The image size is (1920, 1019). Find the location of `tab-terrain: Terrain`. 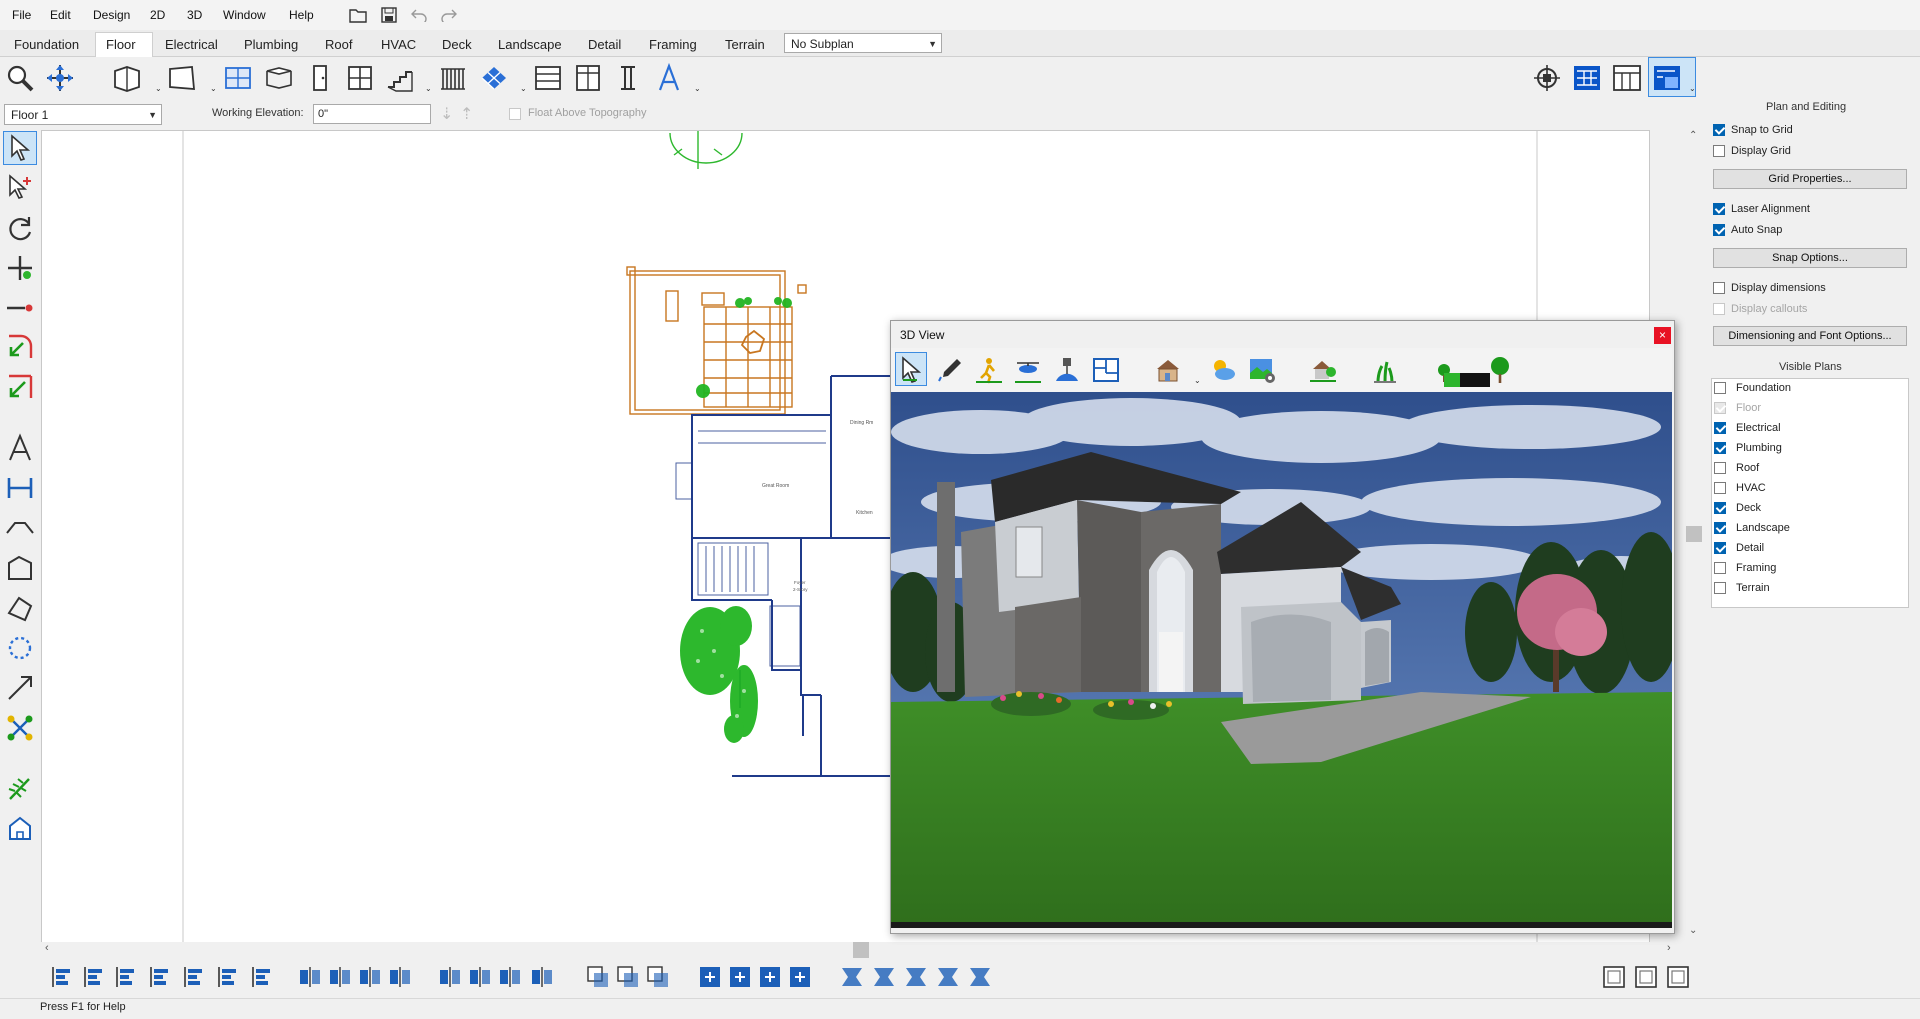

tab-terrain: Terrain is located at coordinates (745, 44).